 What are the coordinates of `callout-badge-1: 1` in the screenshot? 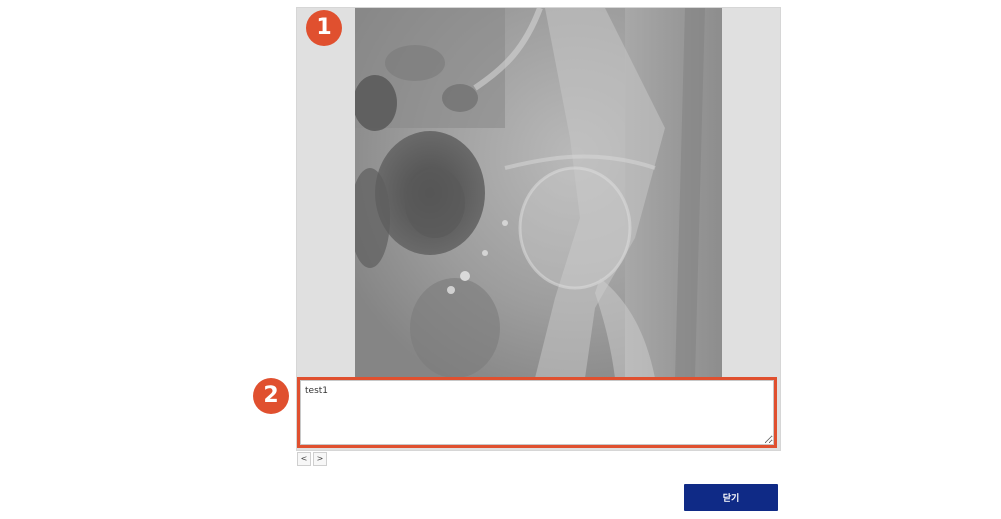 It's located at (324, 28).